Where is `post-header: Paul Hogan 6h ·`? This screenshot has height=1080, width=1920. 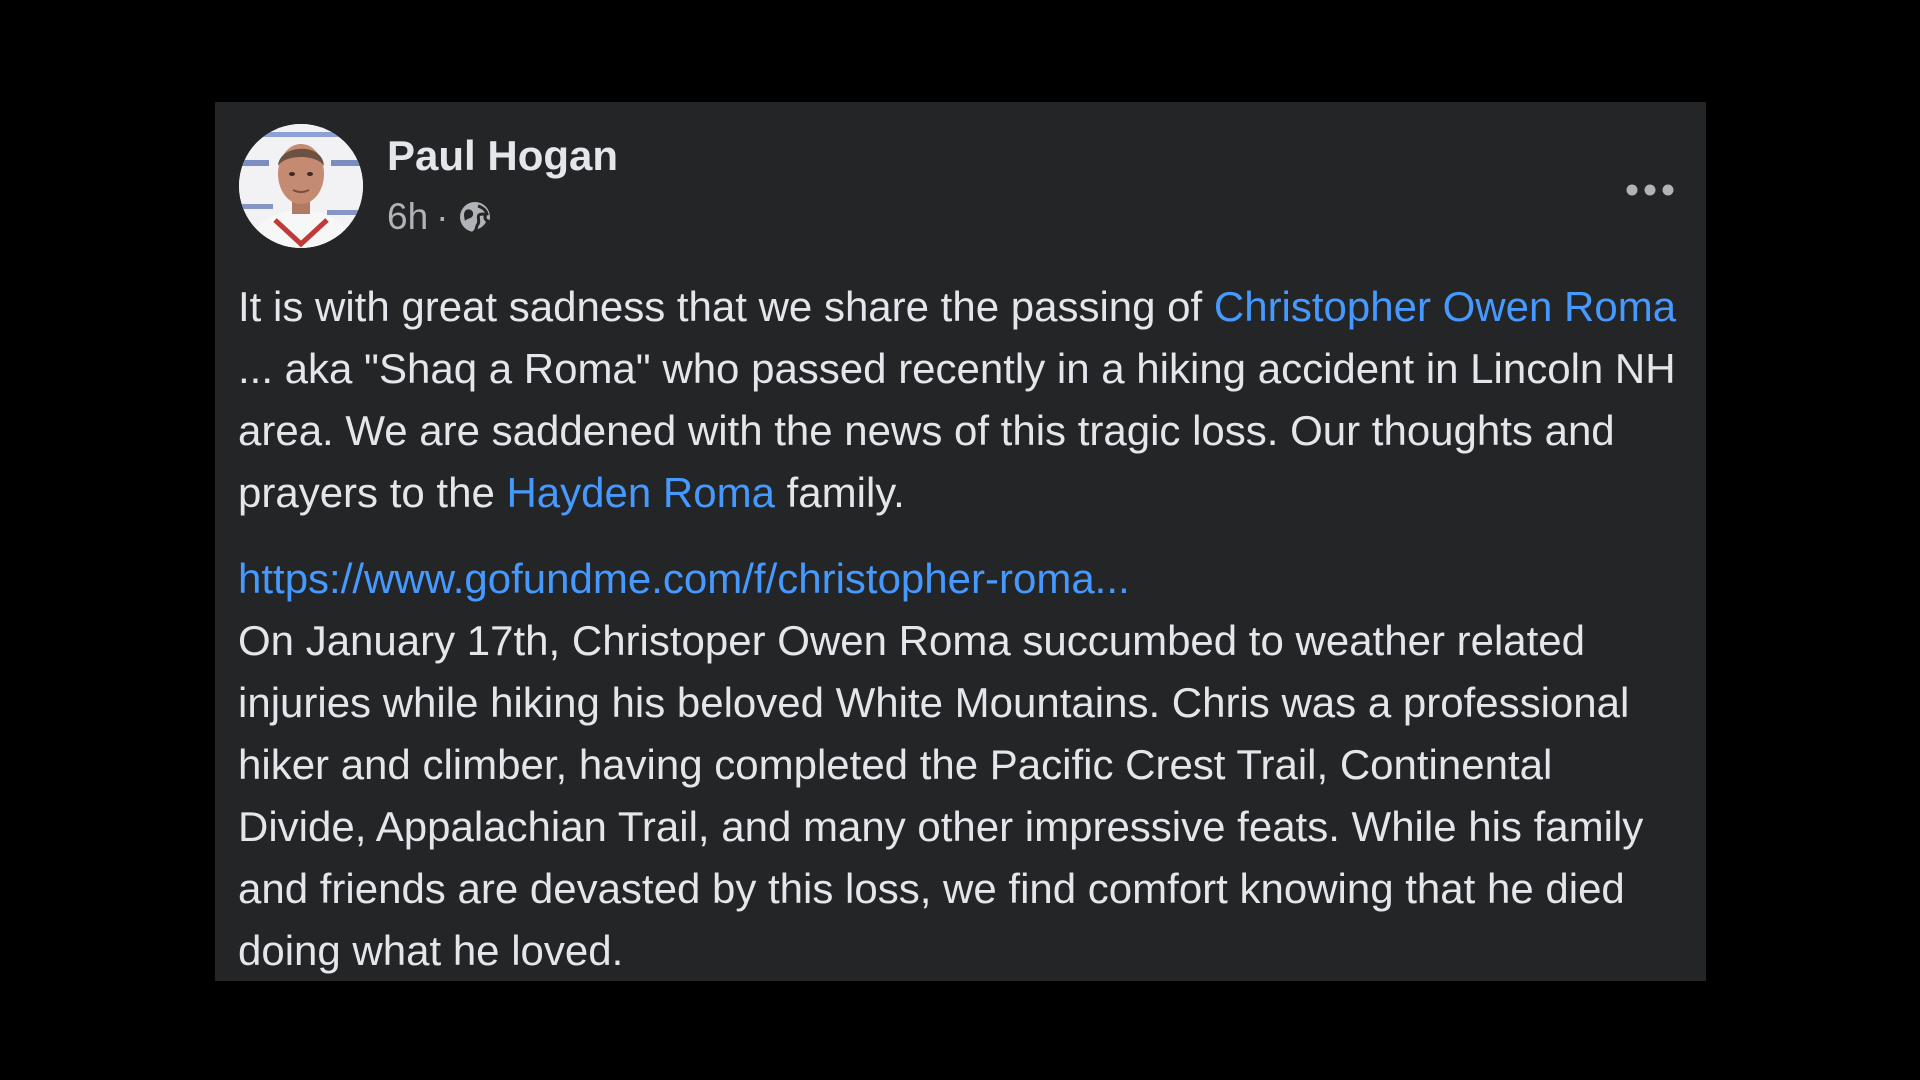
post-header: Paul Hogan 6h · is located at coordinates (960, 187).